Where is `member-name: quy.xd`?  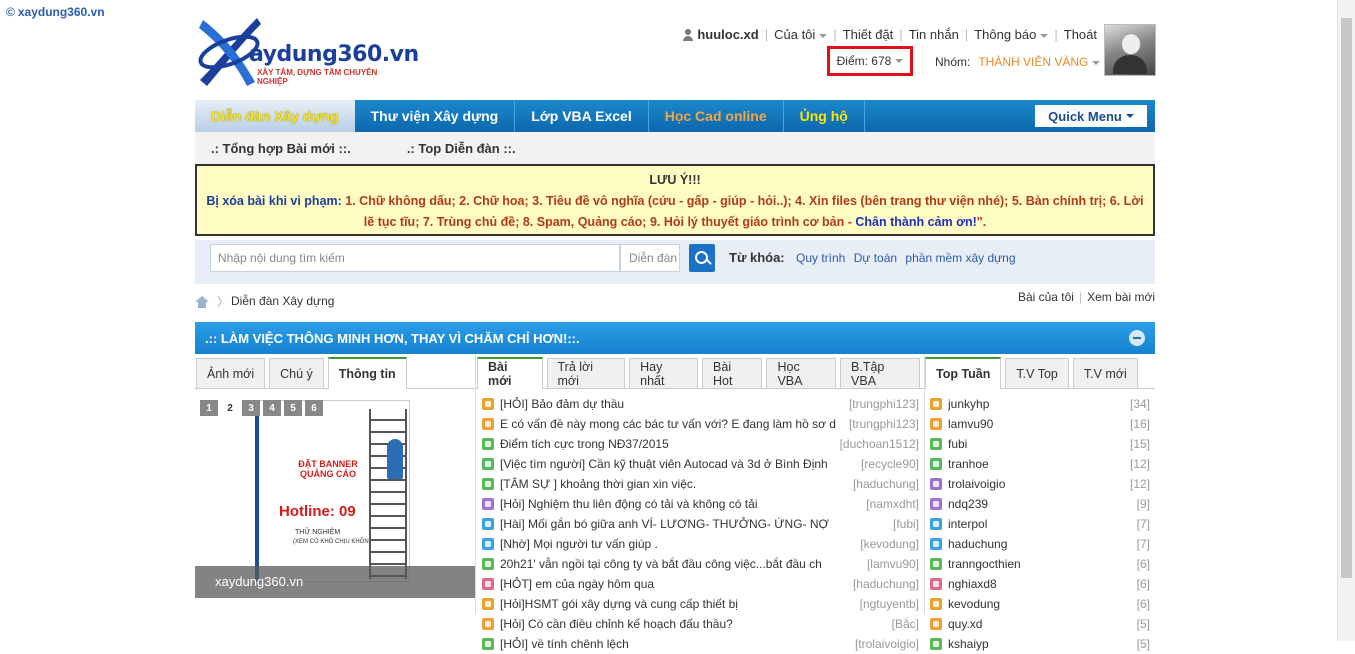
member-name: quy.xd is located at coordinates (1042, 624).